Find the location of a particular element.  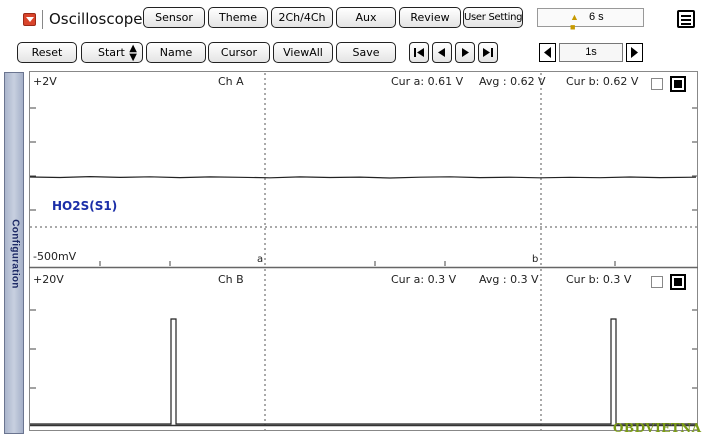

ch-a-sensor-name: HO2S(S1) is located at coordinates (85, 206).